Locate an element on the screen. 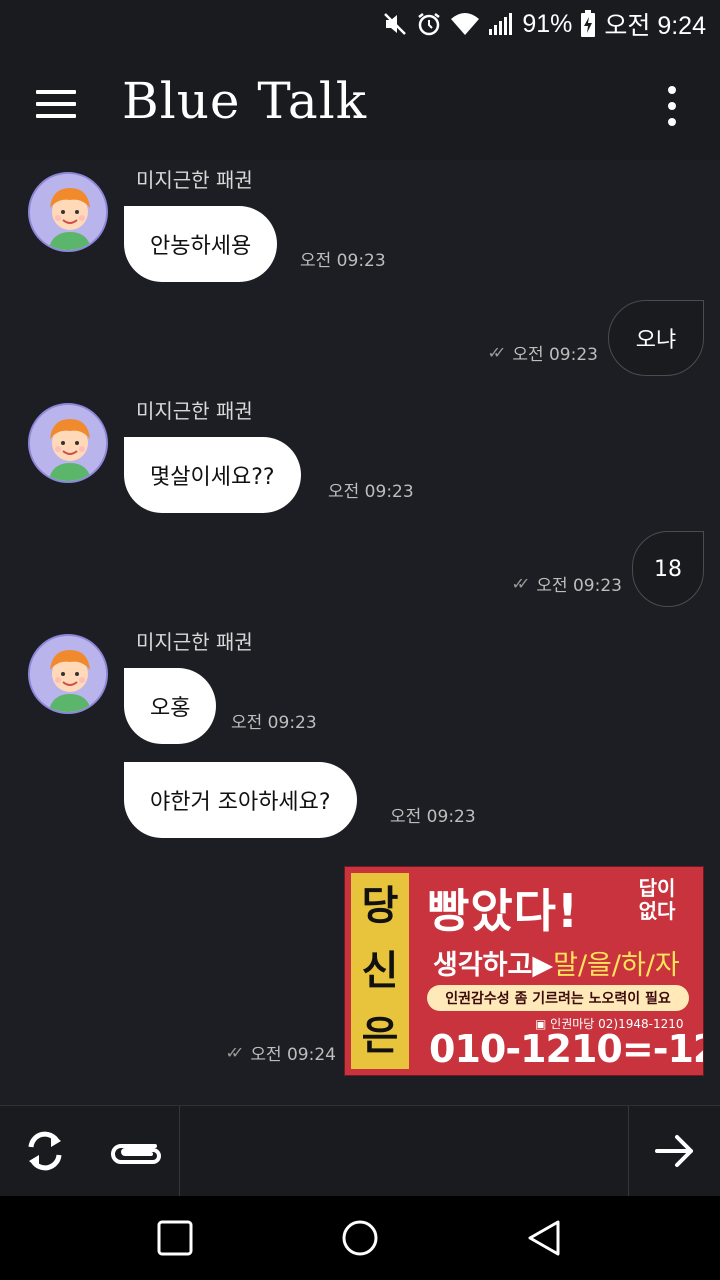  system-nav-bar is located at coordinates (360, 1238).